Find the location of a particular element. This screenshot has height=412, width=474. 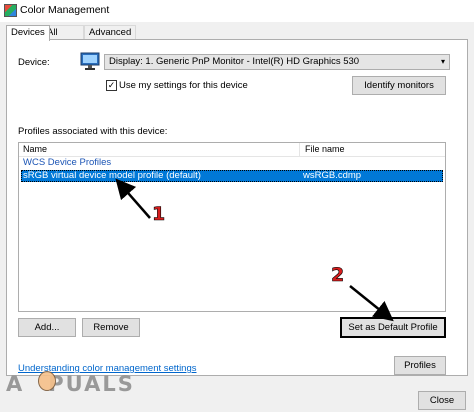

tab-devices: Devices is located at coordinates (28, 33).